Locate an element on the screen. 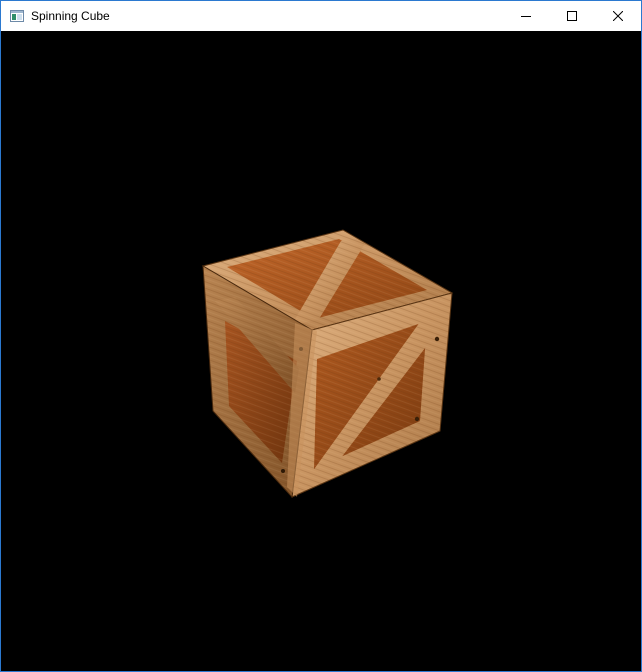 Image resolution: width=642 pixels, height=672 pixels. maximize-button is located at coordinates (572, 16).